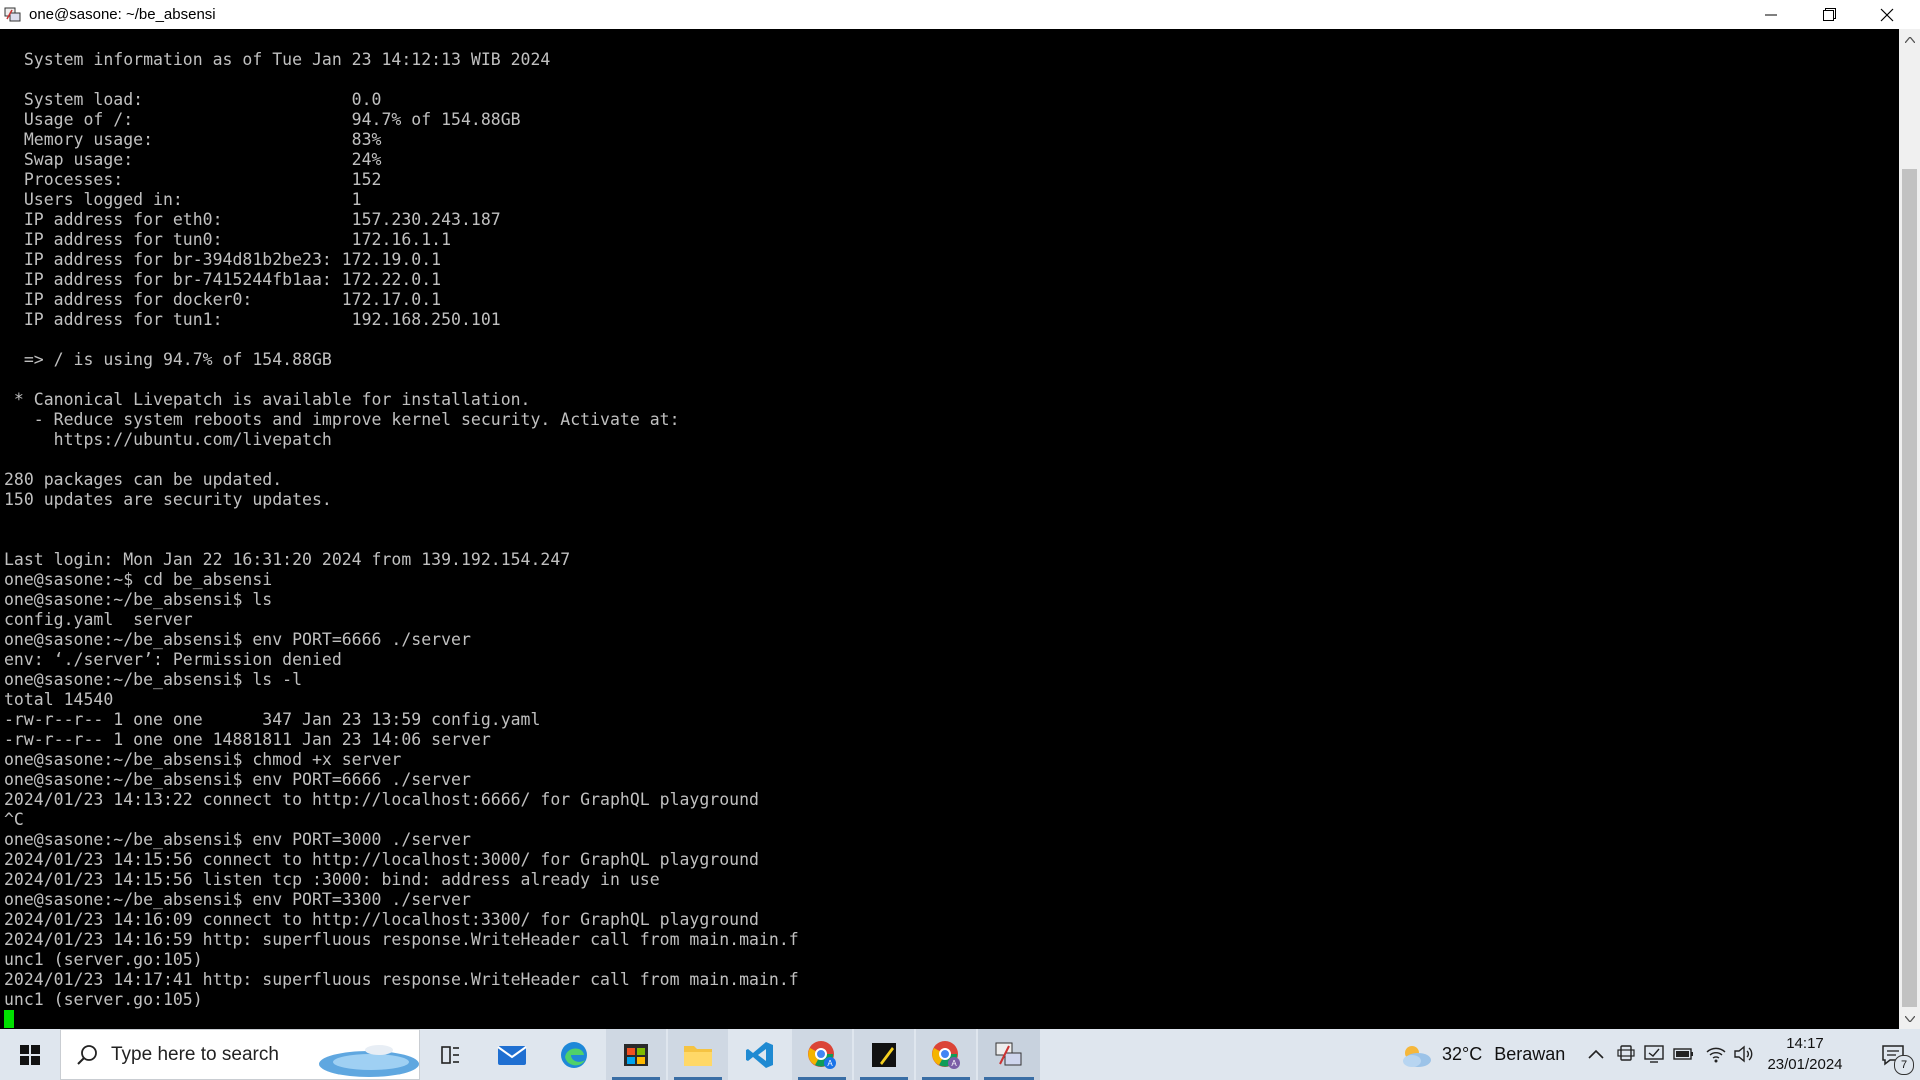 This screenshot has height=1080, width=1920. I want to click on chrome-profile-icon: A, so click(822, 1054).